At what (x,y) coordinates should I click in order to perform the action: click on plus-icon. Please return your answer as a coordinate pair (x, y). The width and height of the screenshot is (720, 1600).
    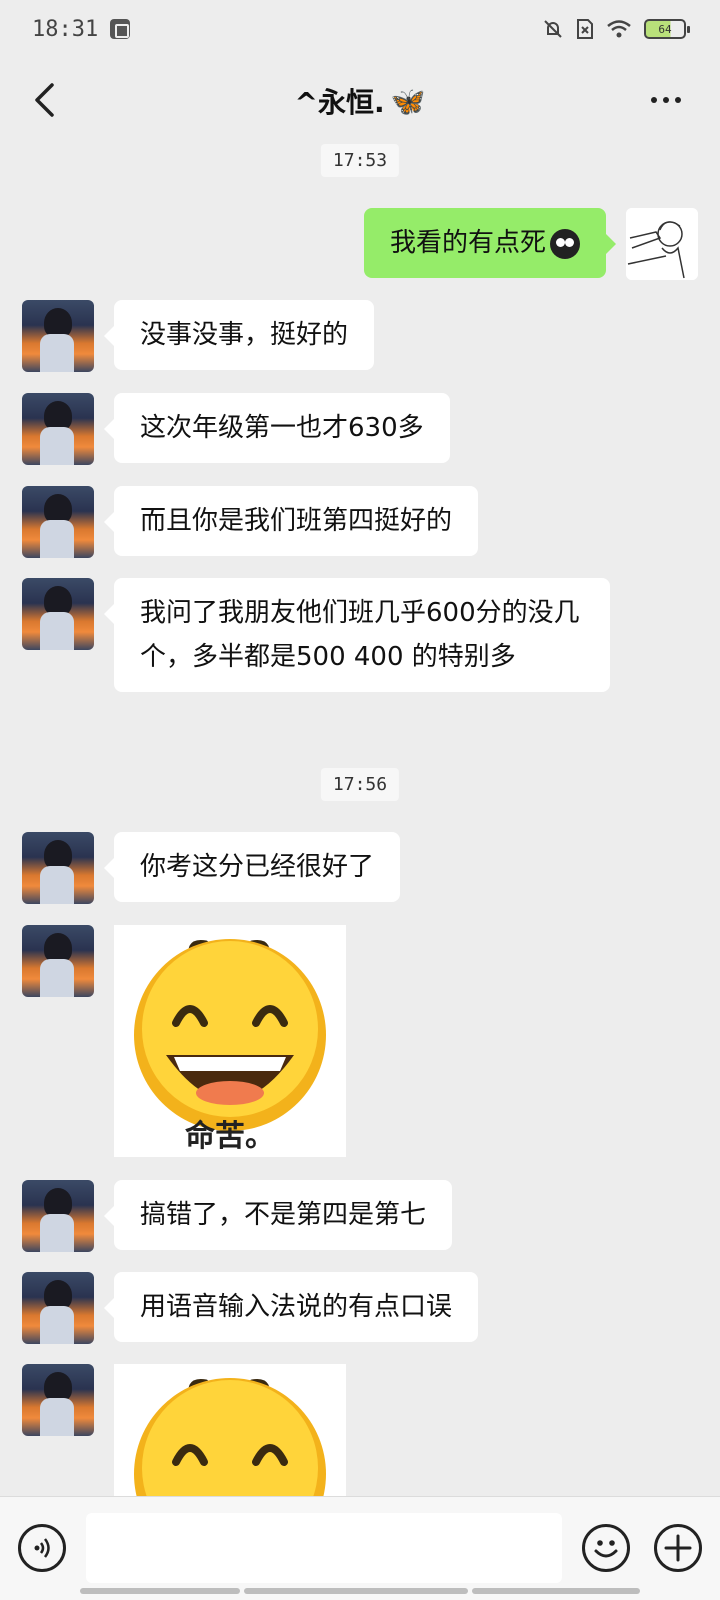
    Looking at the image, I should click on (678, 1548).